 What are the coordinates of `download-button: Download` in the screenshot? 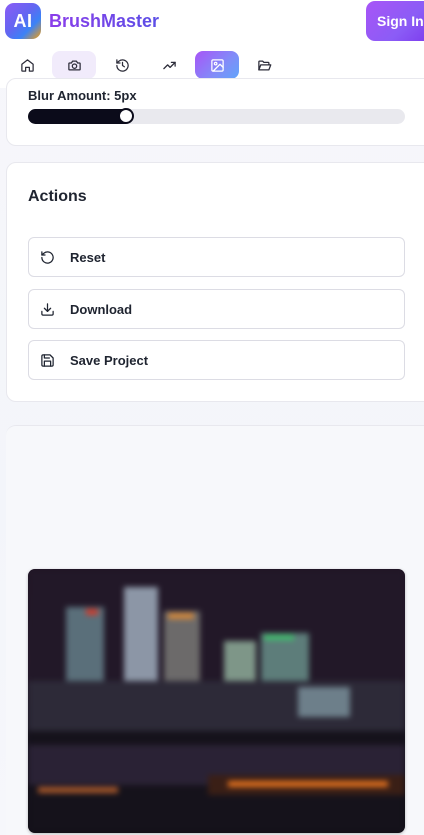 It's located at (216, 309).